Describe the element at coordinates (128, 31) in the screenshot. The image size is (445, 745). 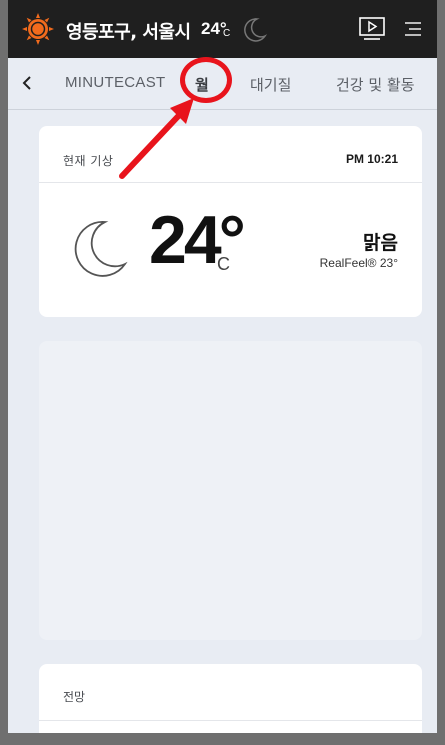
I see `location-title: 영등포구, 서울시` at that location.